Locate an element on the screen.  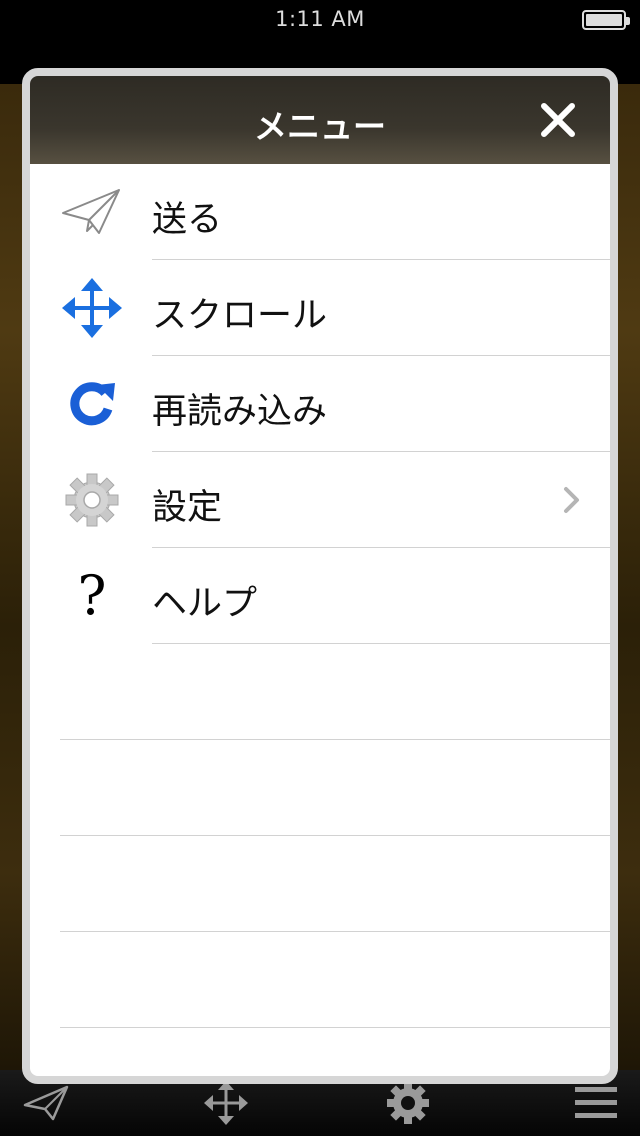
menu-item-reload: 再読み込み is located at coordinates (320, 404).